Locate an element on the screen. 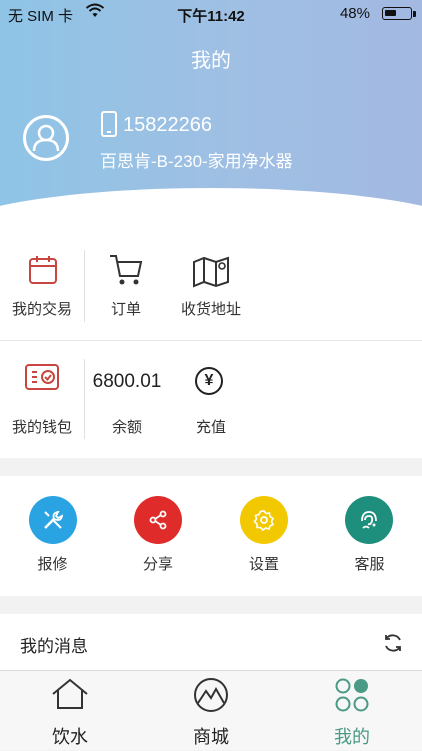  order-button: 订单 is located at coordinates (126, 286).